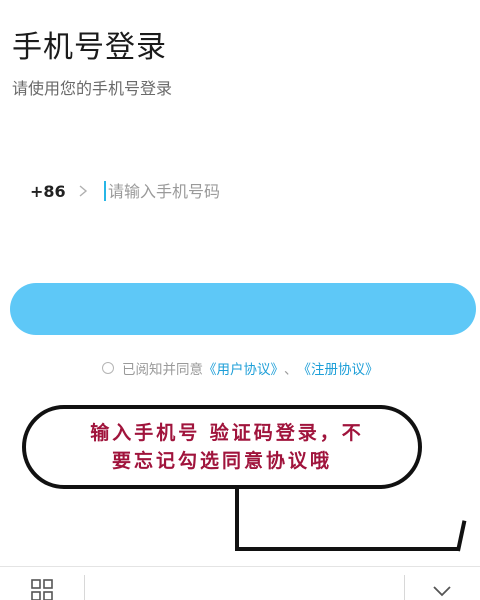  Describe the element at coordinates (54, 191) in the screenshot. I see `country-code-selector: +86` at that location.